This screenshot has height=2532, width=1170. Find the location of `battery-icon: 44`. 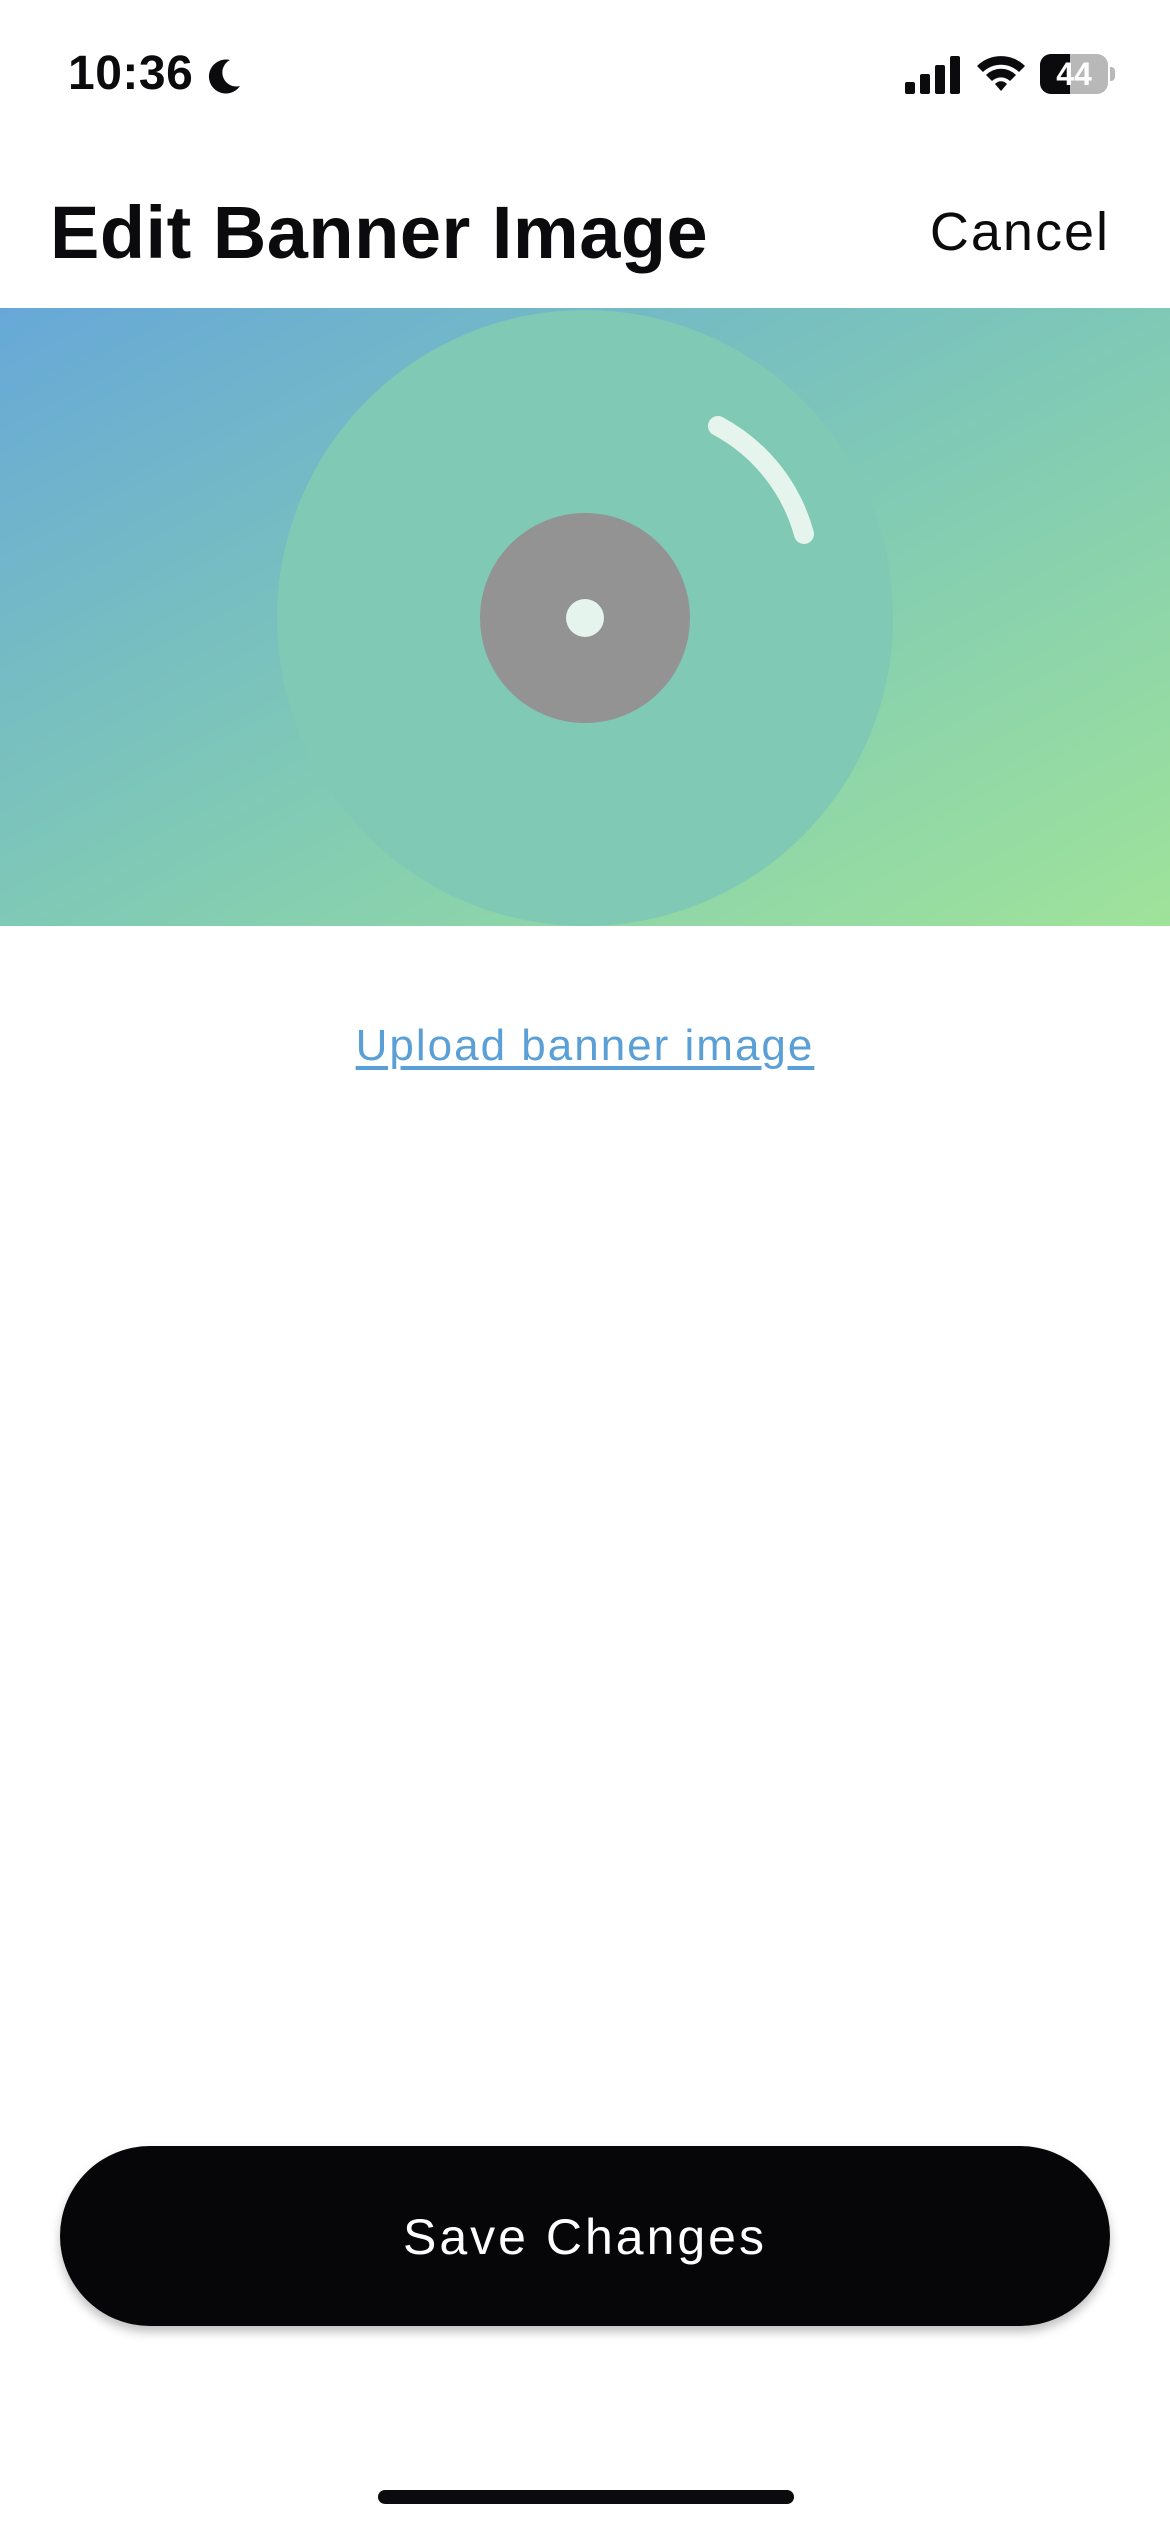

battery-icon: 44 is located at coordinates (1078, 74).